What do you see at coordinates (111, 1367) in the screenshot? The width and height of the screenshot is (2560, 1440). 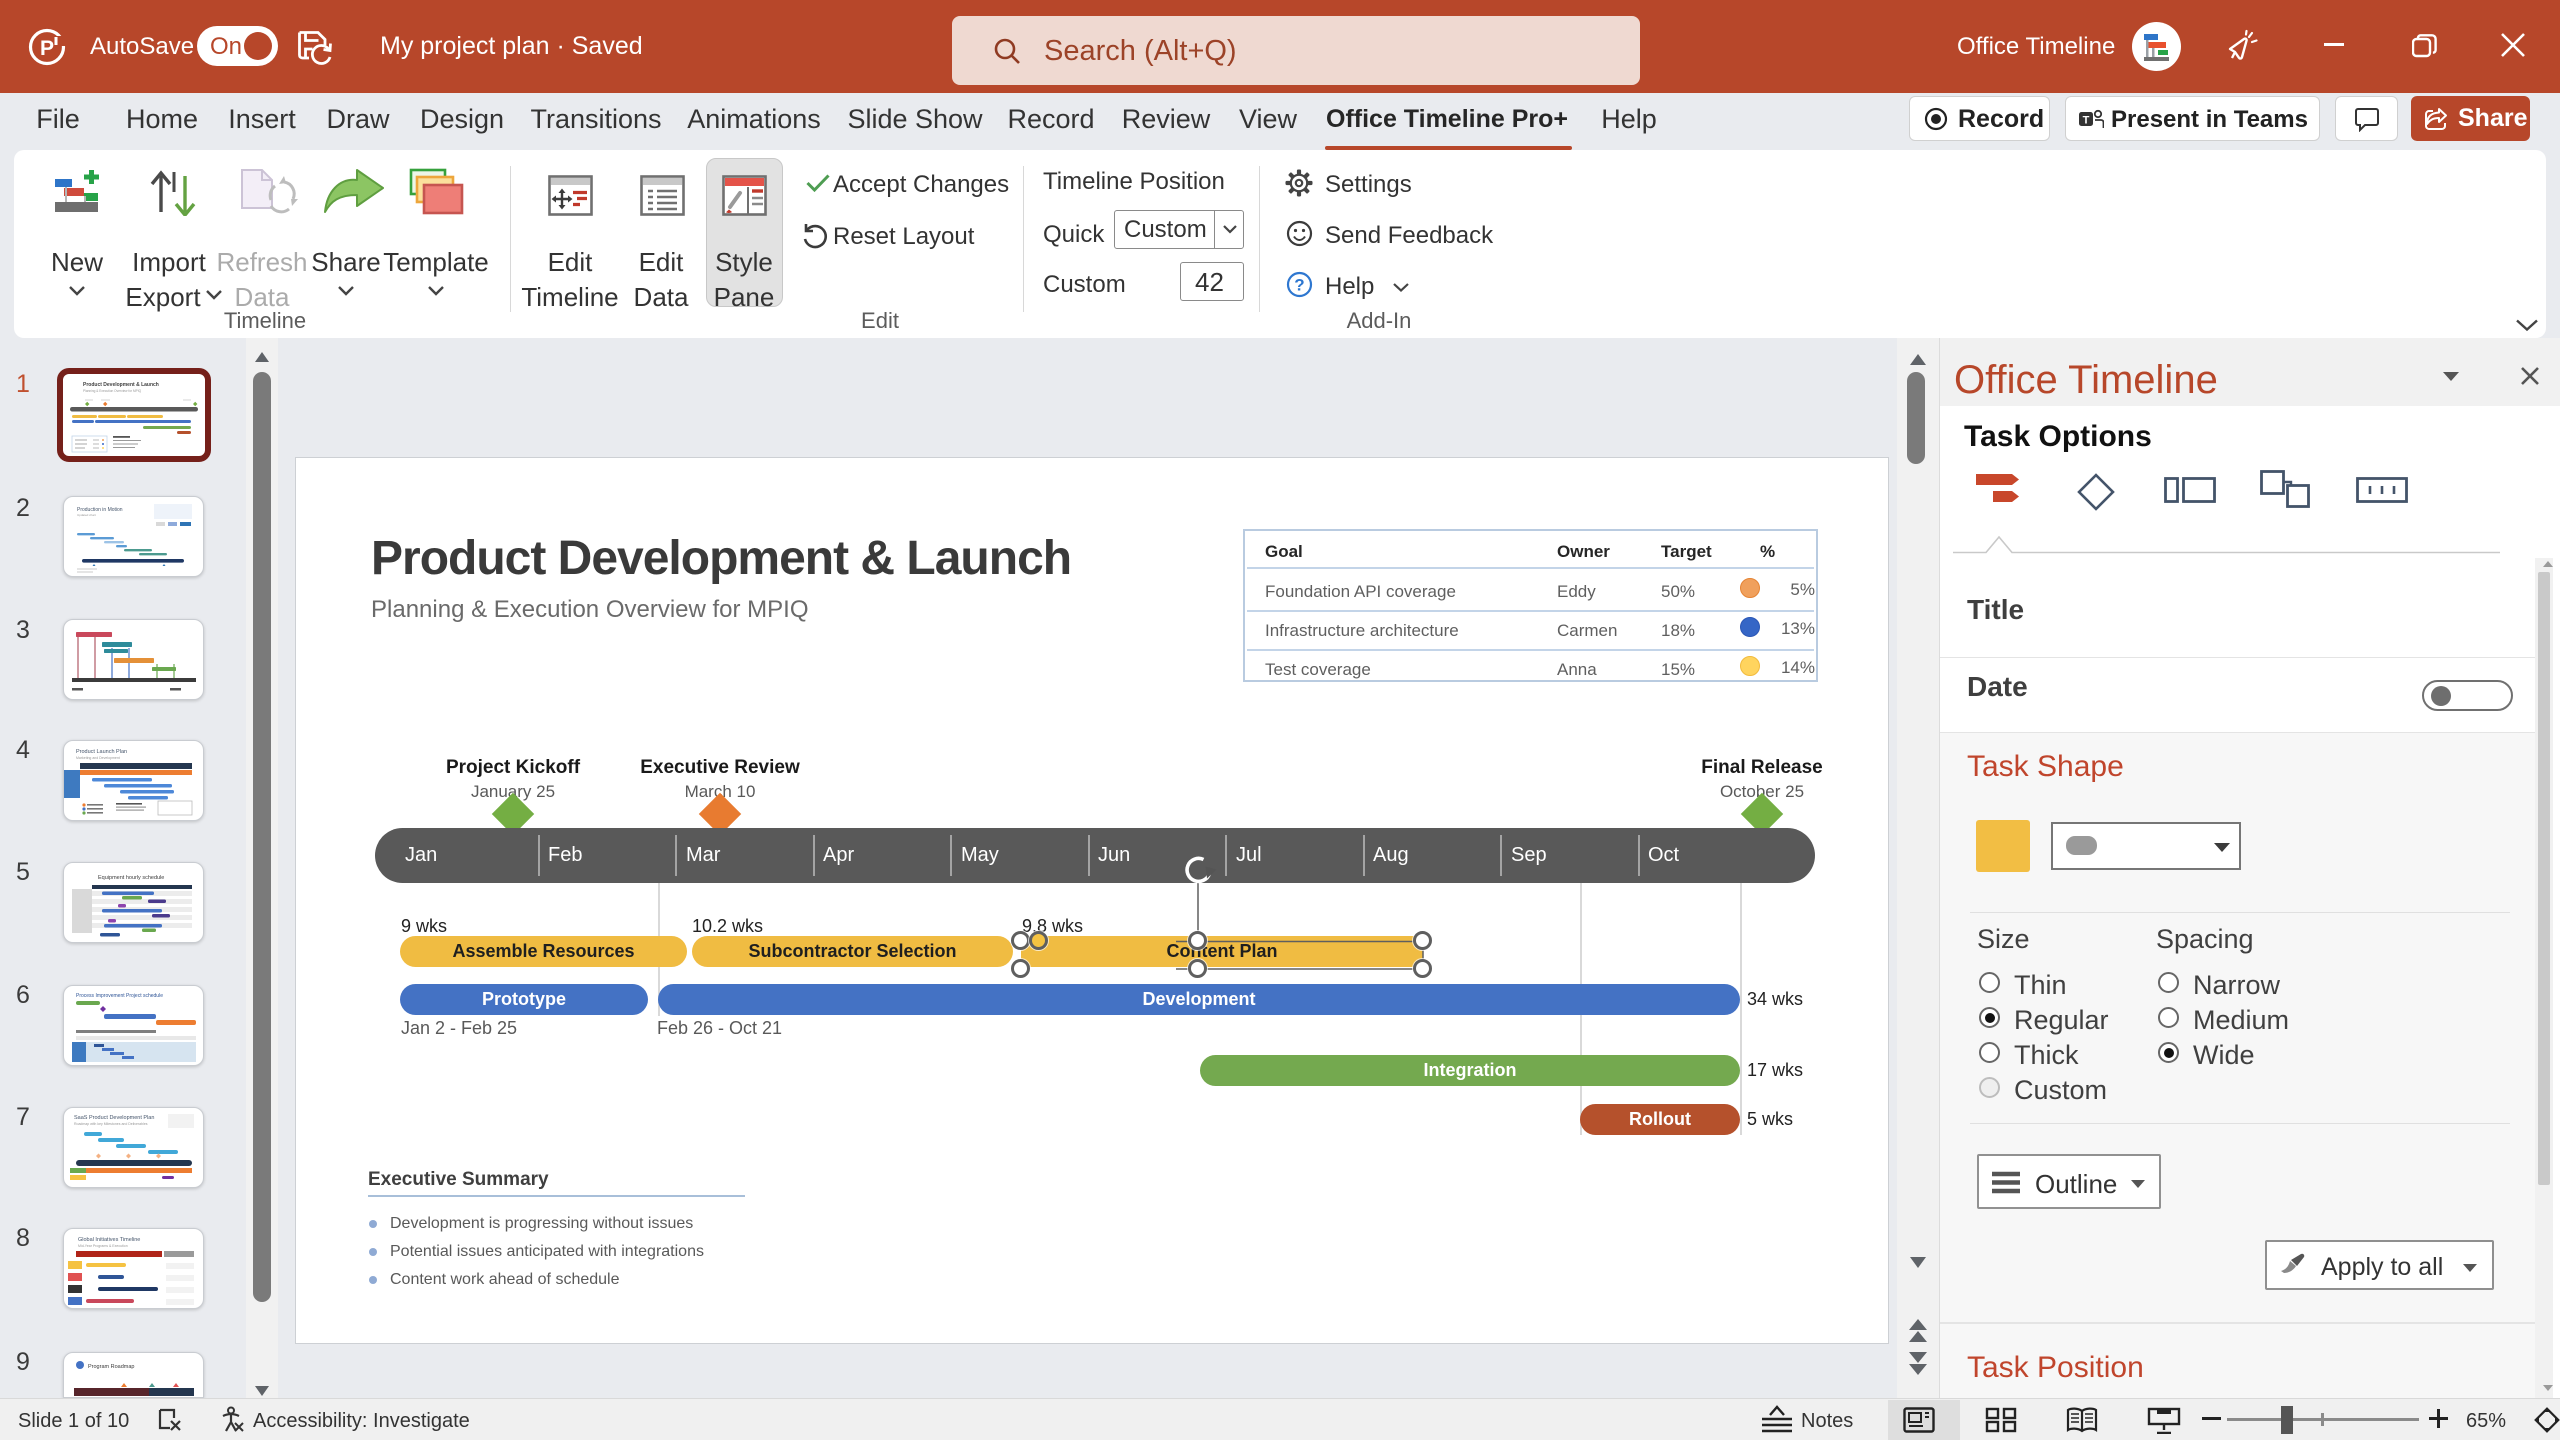 I see `svg-text: Program Roadmap` at bounding box center [111, 1367].